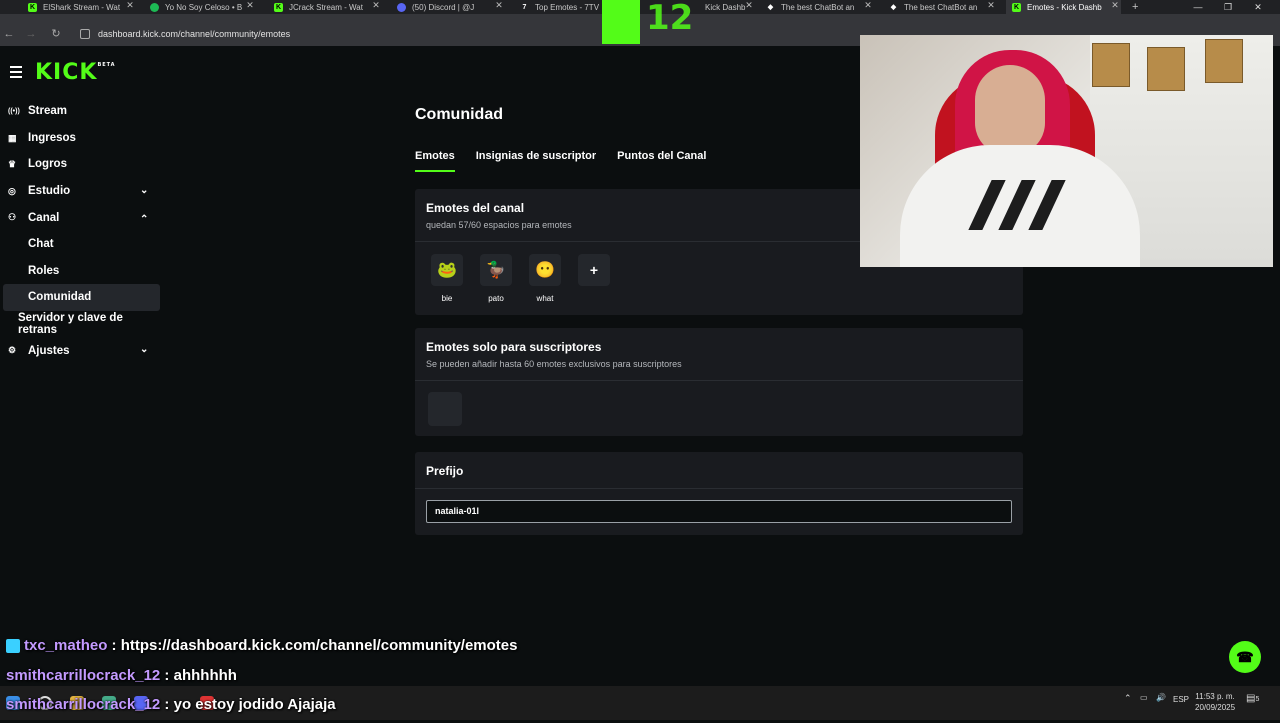  Describe the element at coordinates (203, 7) in the screenshot. I see `browser-tab: Yo No Soy Celoso • B ✕` at that location.